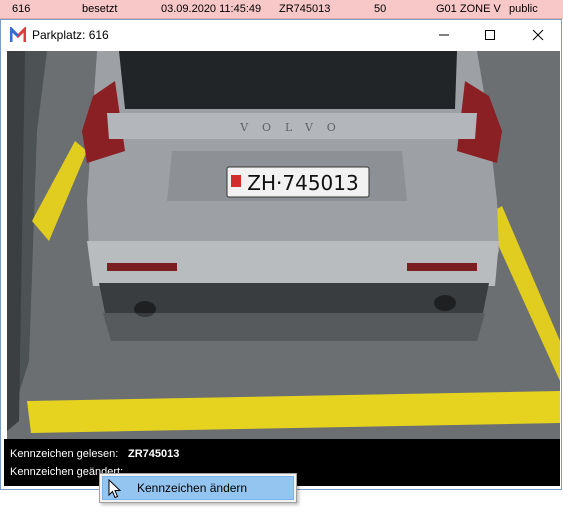  I want to click on record-zone: G01 ZONE V, so click(468, 9).